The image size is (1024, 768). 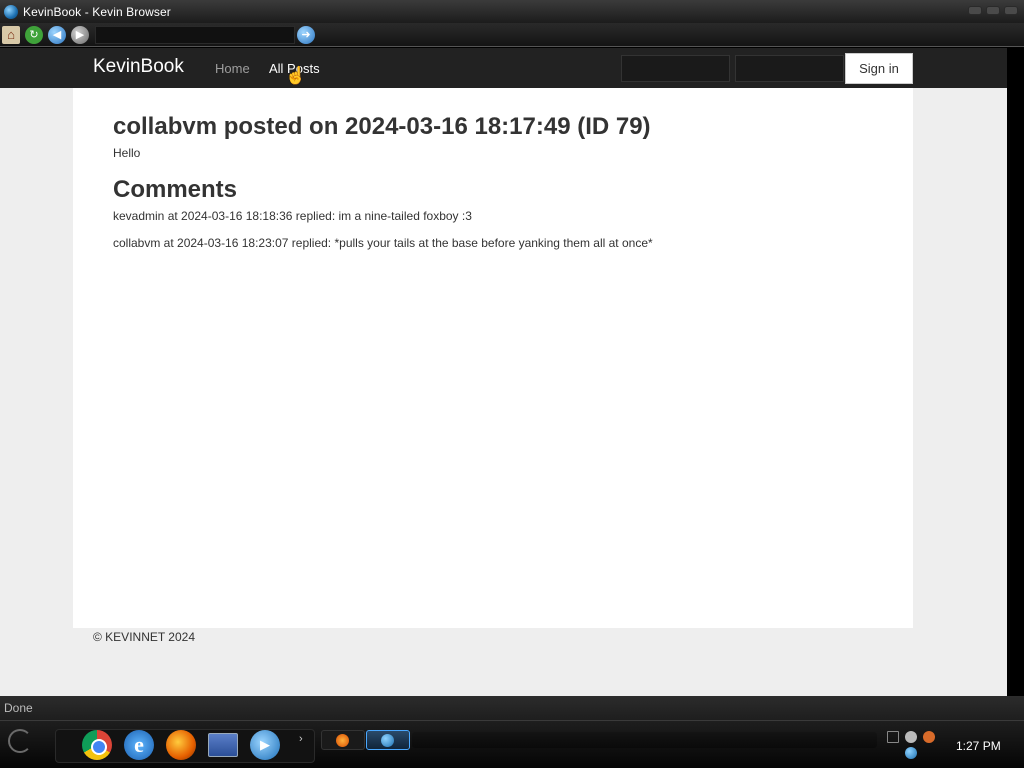 What do you see at coordinates (57, 34) in the screenshot?
I see `back-arrow-icon: ◀` at bounding box center [57, 34].